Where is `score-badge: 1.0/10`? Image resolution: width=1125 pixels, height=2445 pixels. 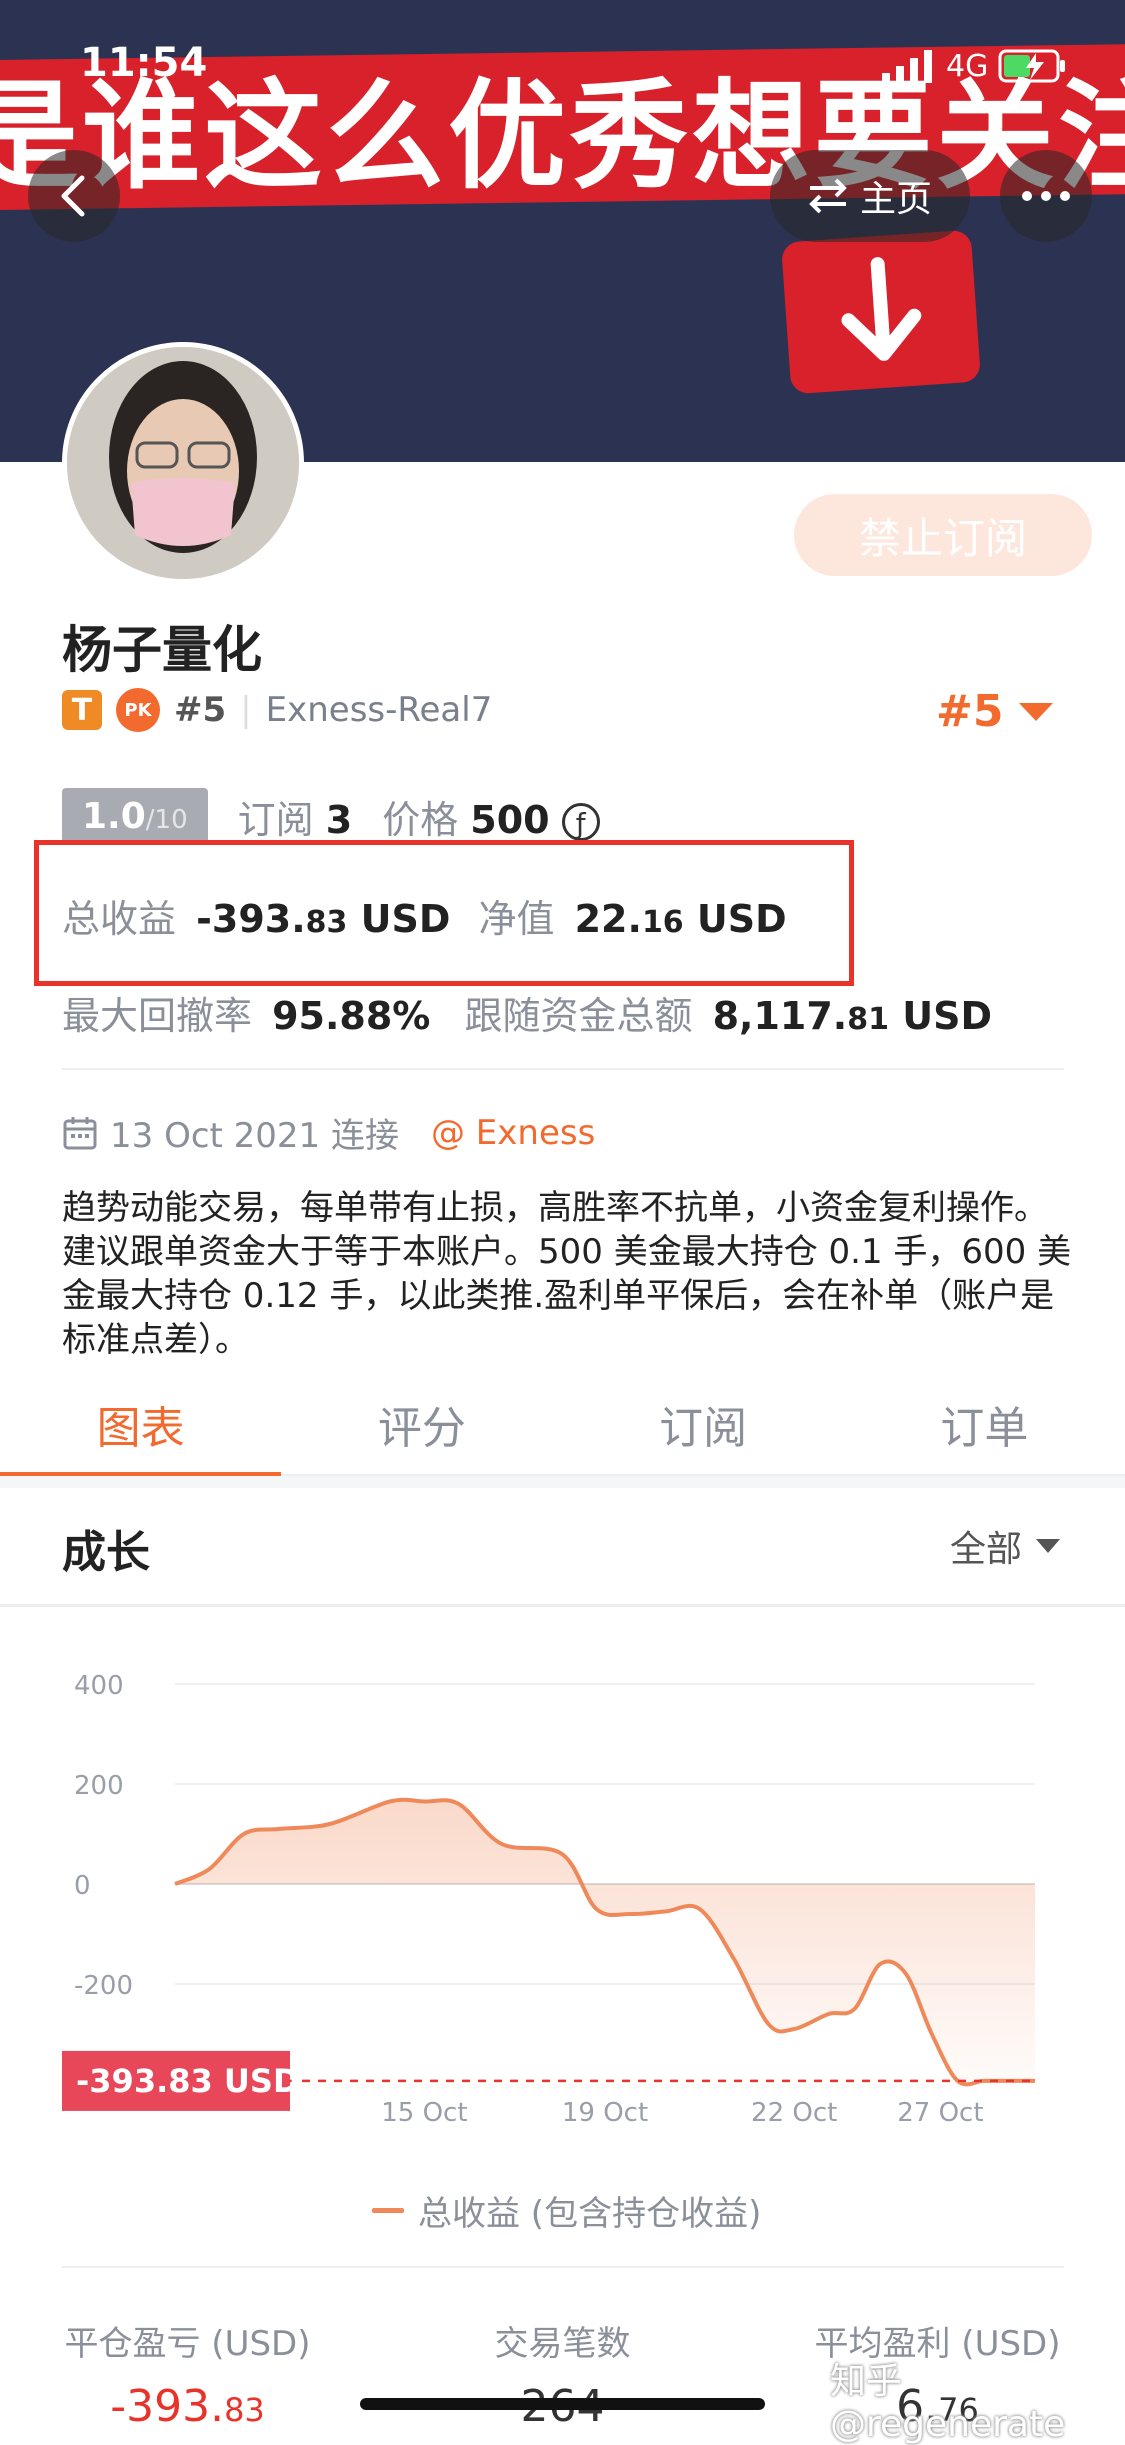
score-badge: 1.0/10 is located at coordinates (135, 816).